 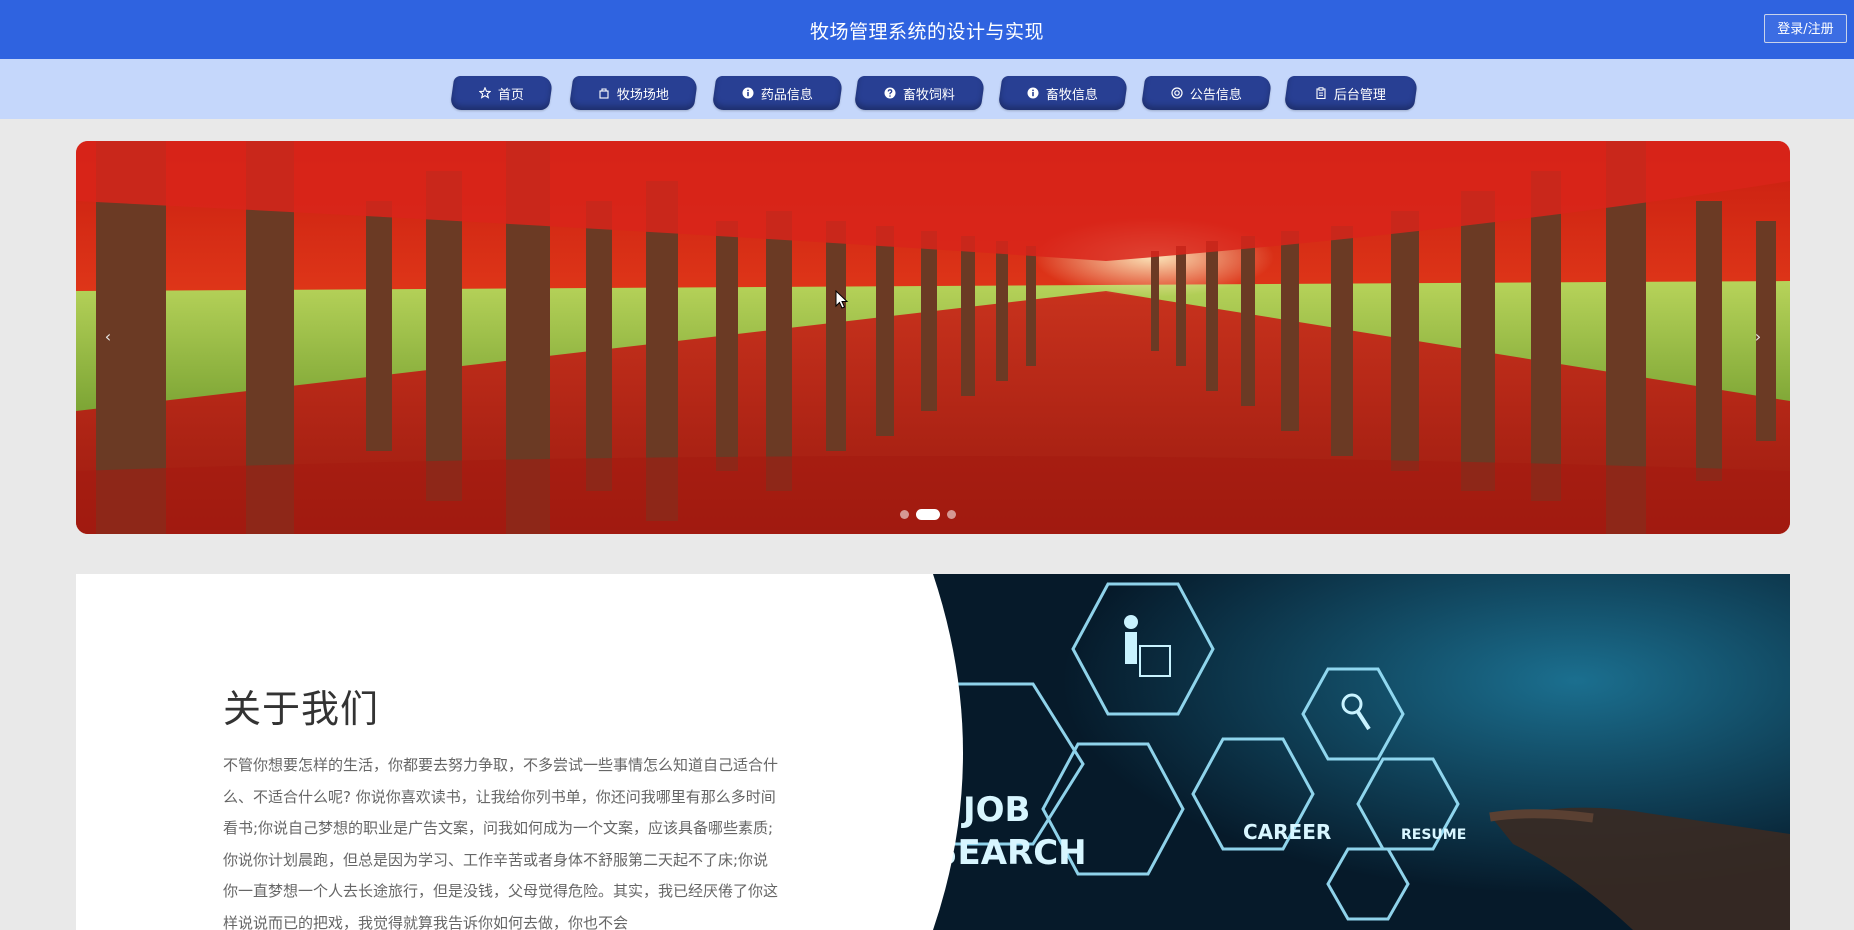 I want to click on building-icon, so click(x=604, y=93).